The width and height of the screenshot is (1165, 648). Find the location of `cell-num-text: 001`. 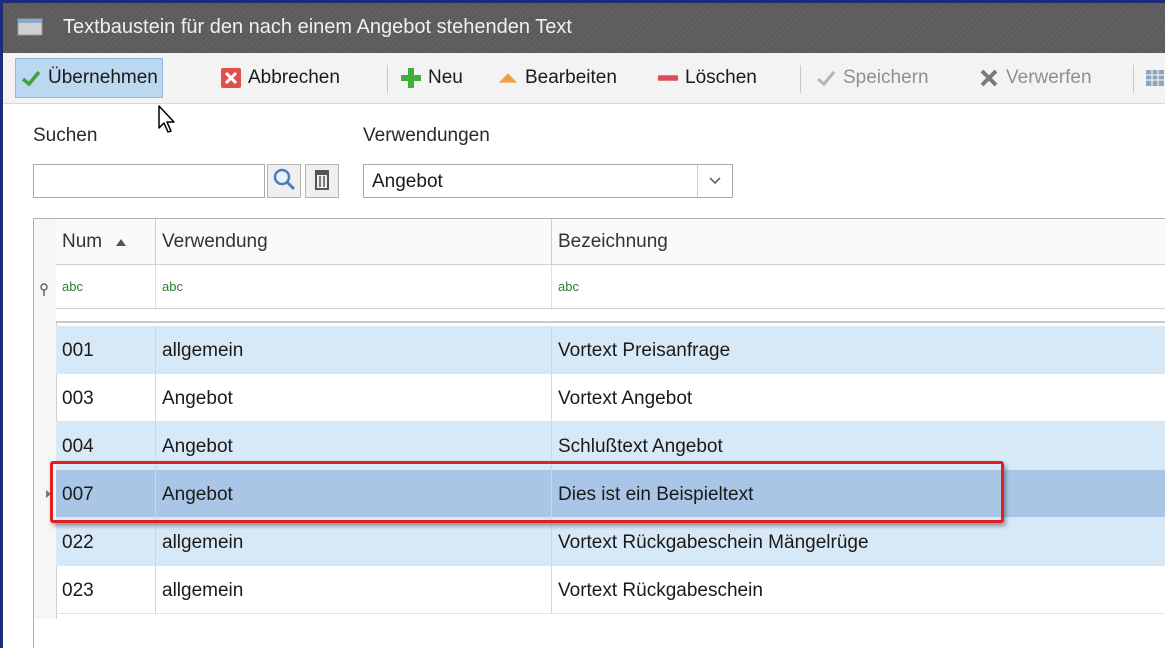

cell-num-text: 001 is located at coordinates (78, 350).